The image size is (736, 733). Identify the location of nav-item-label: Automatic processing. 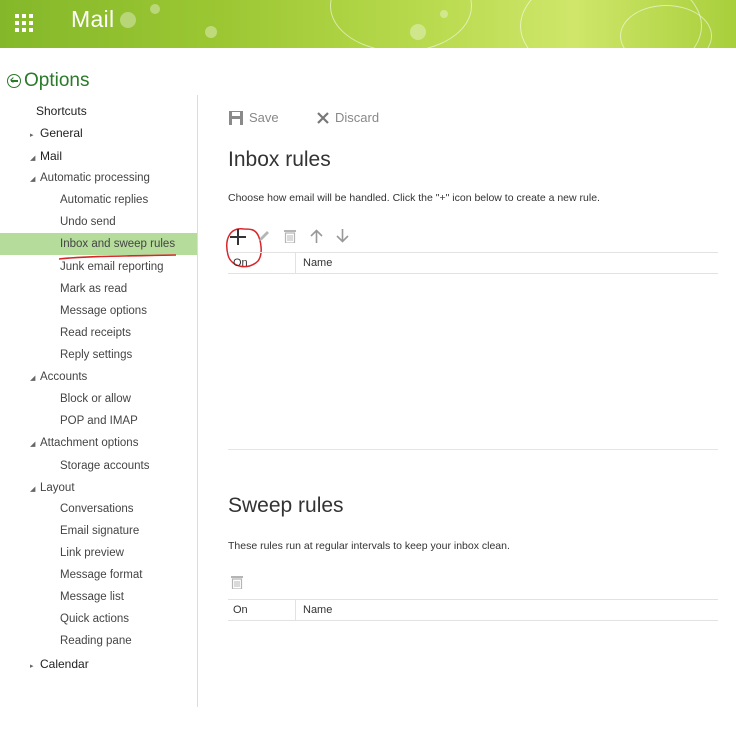
(95, 178).